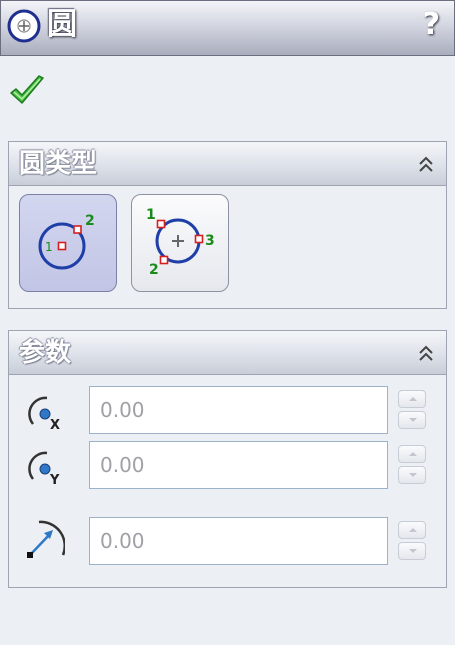  Describe the element at coordinates (45, 353) in the screenshot. I see `parameters-group-title: 参数` at that location.